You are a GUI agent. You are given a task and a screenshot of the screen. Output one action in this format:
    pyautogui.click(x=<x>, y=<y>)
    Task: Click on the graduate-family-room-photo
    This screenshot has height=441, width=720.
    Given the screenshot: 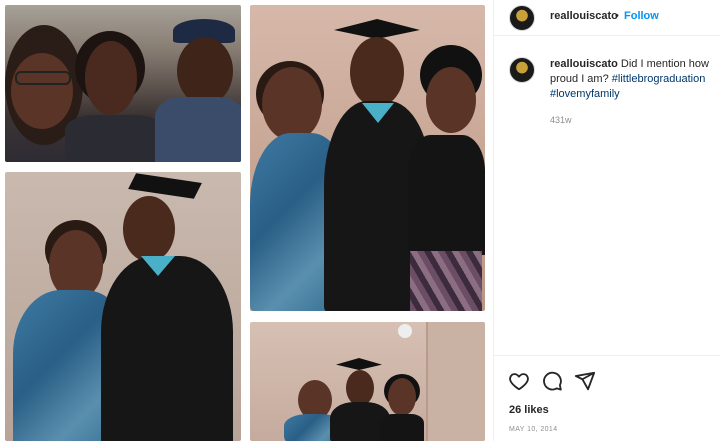 What is the action you would take?
    pyautogui.click(x=367, y=381)
    